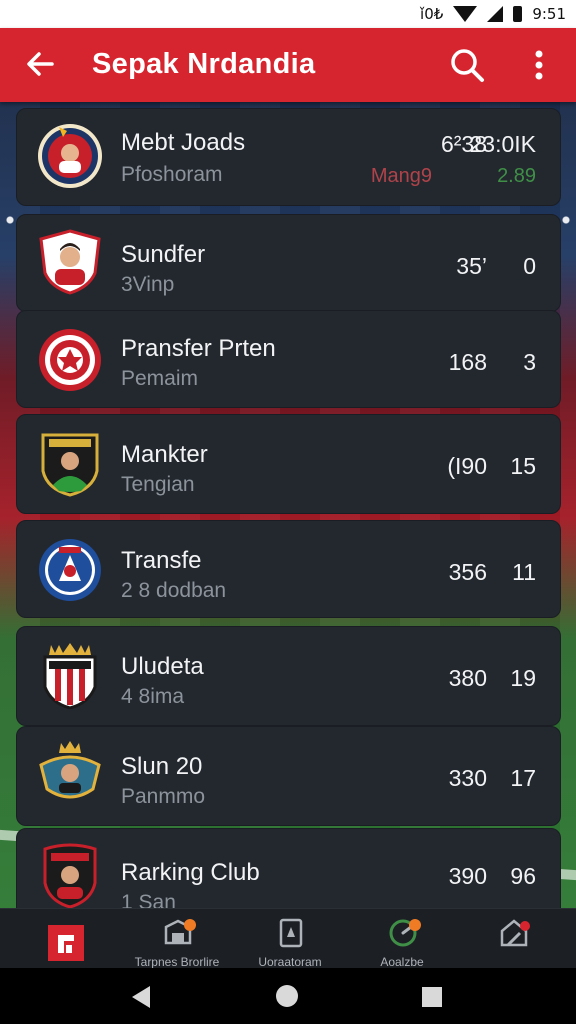  What do you see at coordinates (141, 997) in the screenshot?
I see `system-back-icon` at bounding box center [141, 997].